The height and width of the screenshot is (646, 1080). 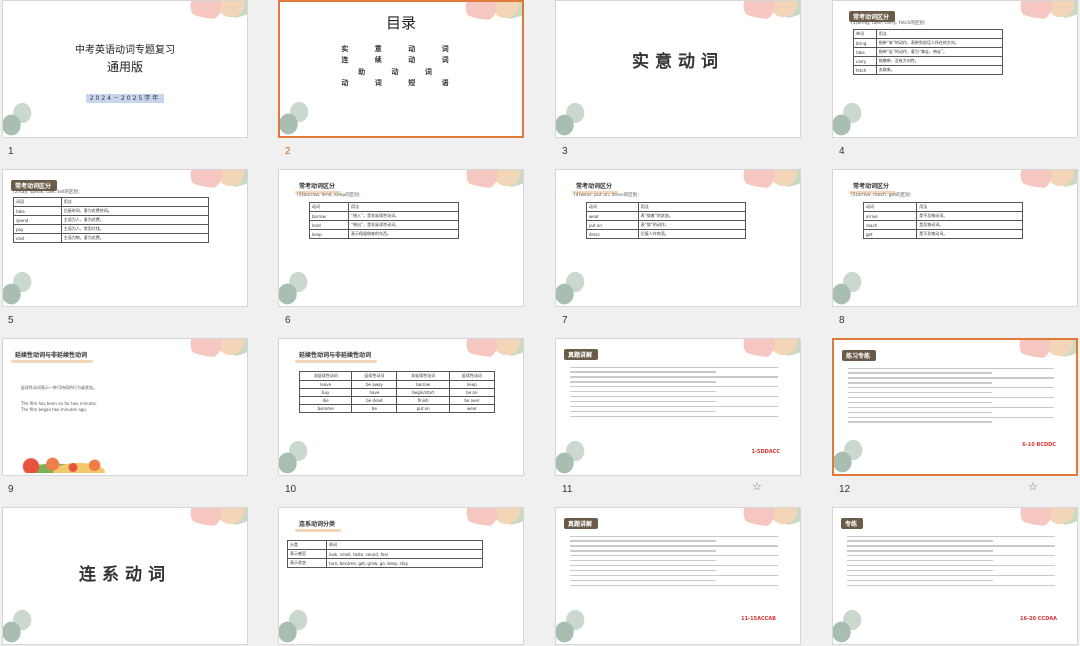 I want to click on slide-thumbnail-1: 中考英语动词专题复习 通用版 2024－2025学年, so click(x=125, y=69).